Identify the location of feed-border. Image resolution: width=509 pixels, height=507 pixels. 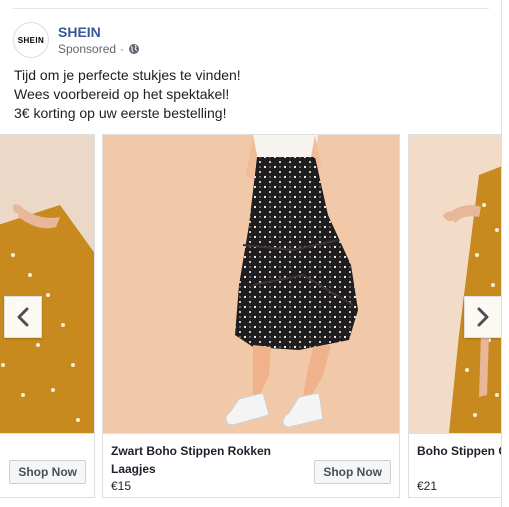
(501, 253).